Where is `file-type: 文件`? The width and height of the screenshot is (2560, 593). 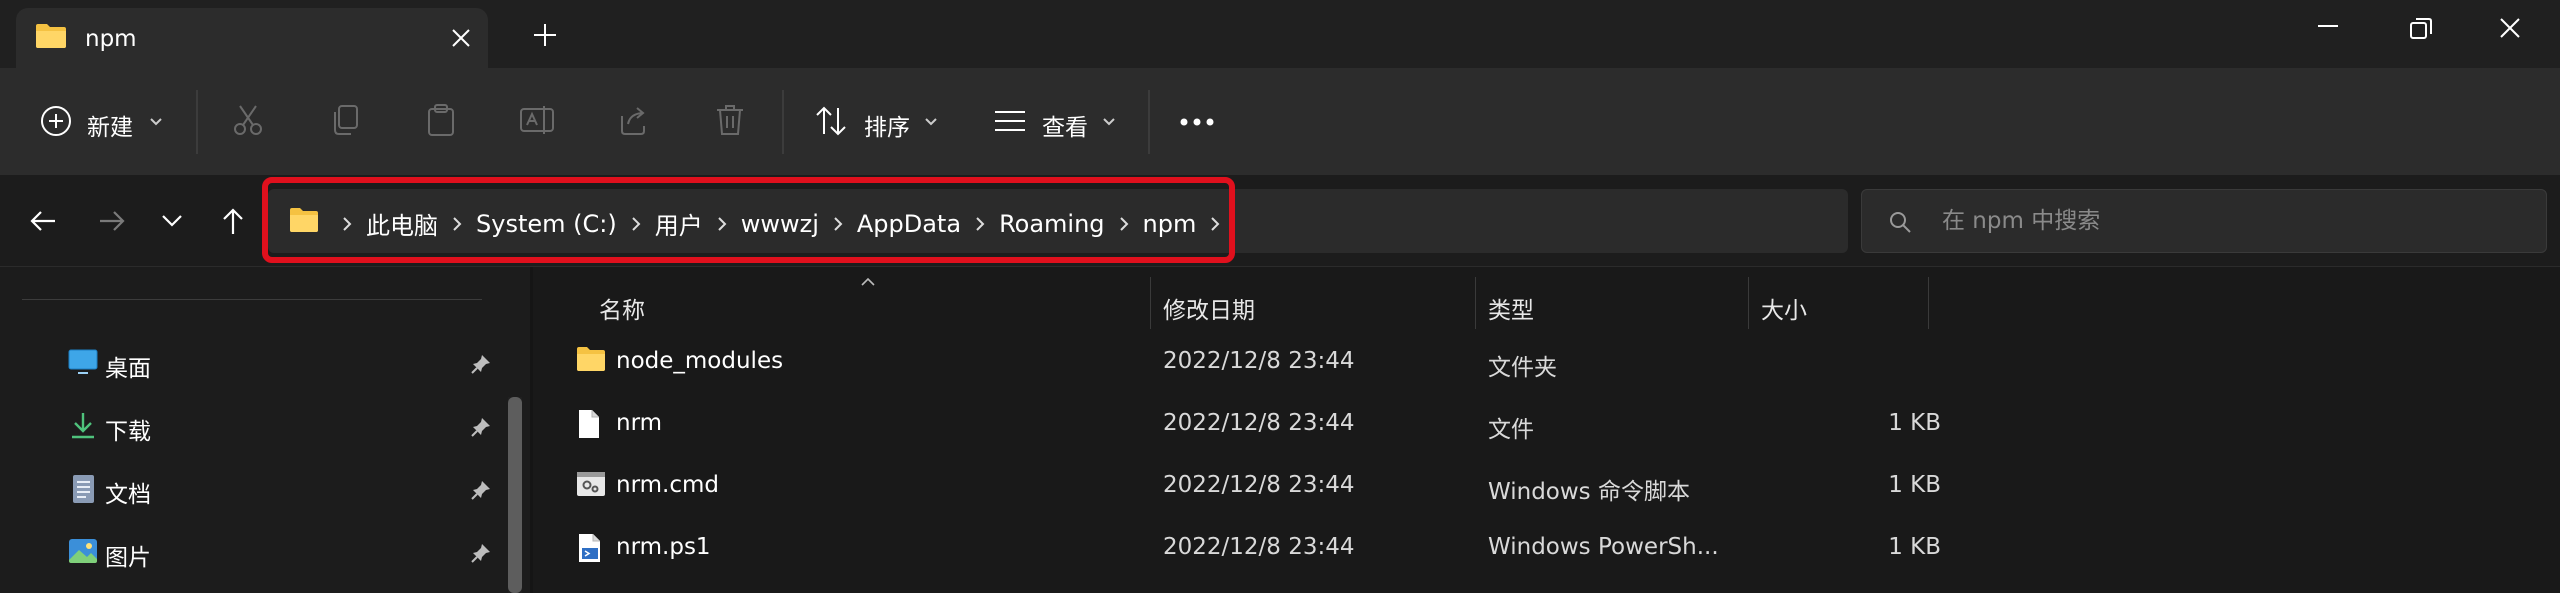 file-type: 文件 is located at coordinates (1511, 430).